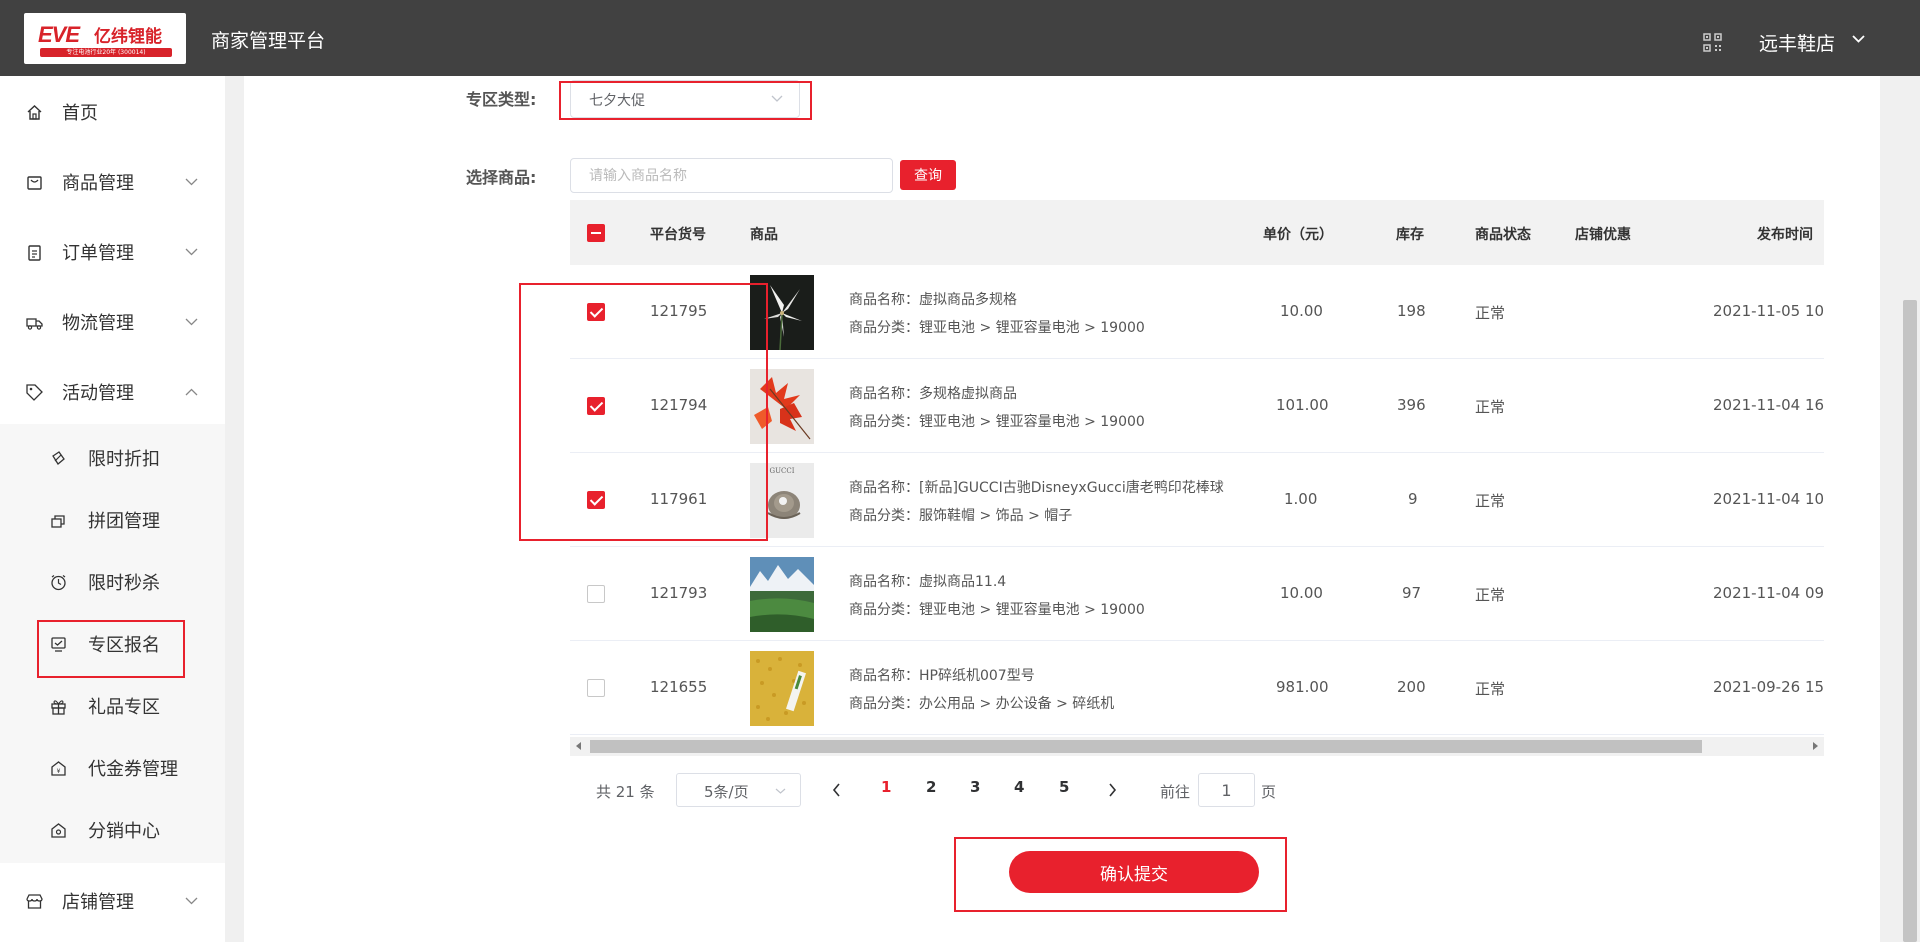 The image size is (1920, 942). I want to click on page-unit-label: 页, so click(1269, 792).